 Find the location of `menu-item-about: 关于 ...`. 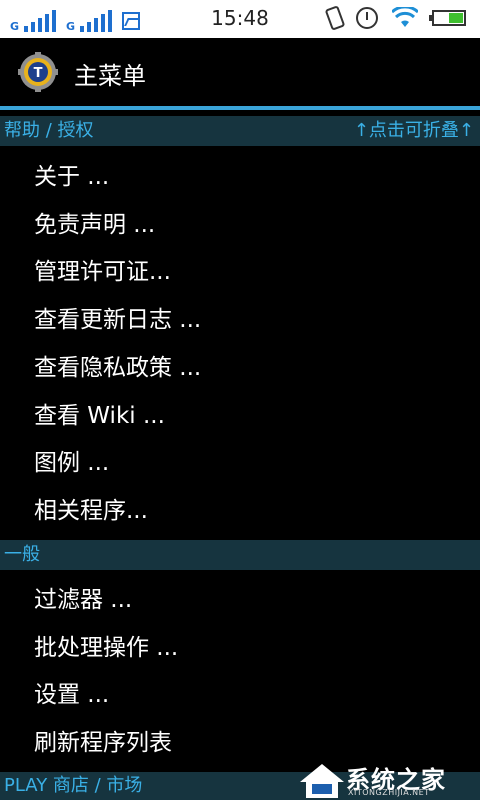

menu-item-about: 关于 ... is located at coordinates (71, 177).